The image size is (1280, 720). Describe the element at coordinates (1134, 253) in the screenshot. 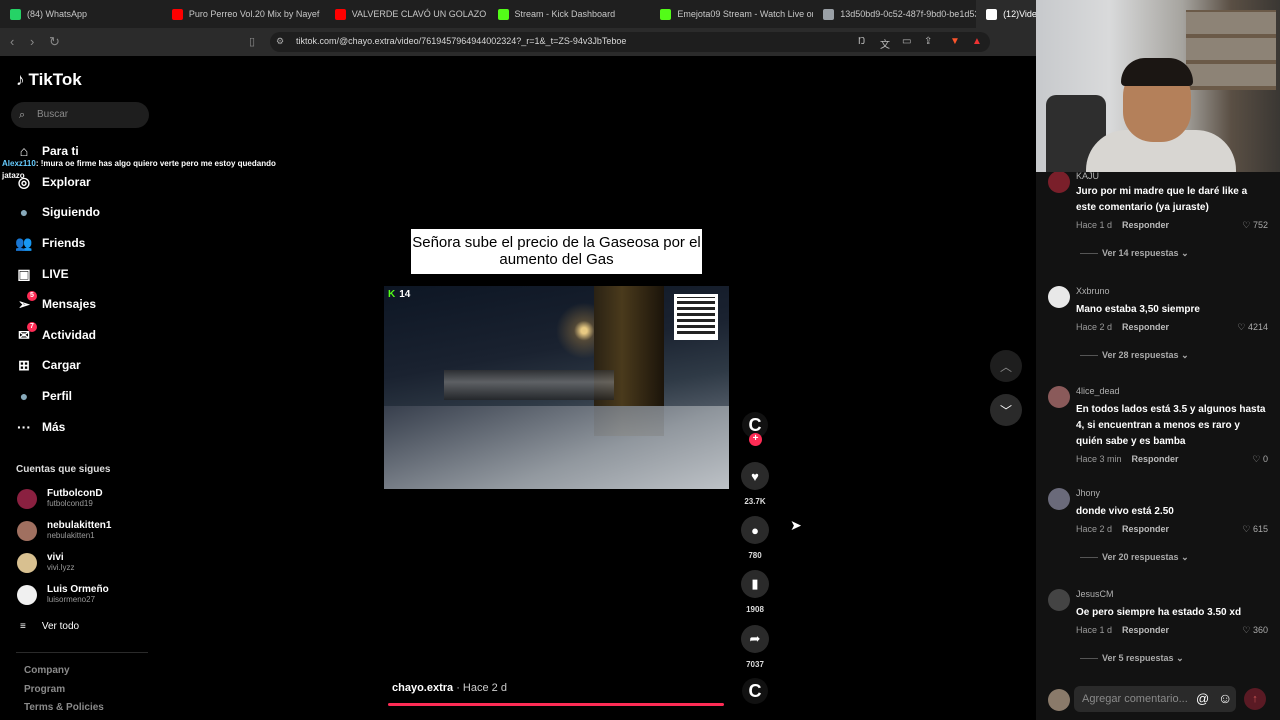

I see `view-replies-button: Ver 14 respuestas ⌄` at that location.